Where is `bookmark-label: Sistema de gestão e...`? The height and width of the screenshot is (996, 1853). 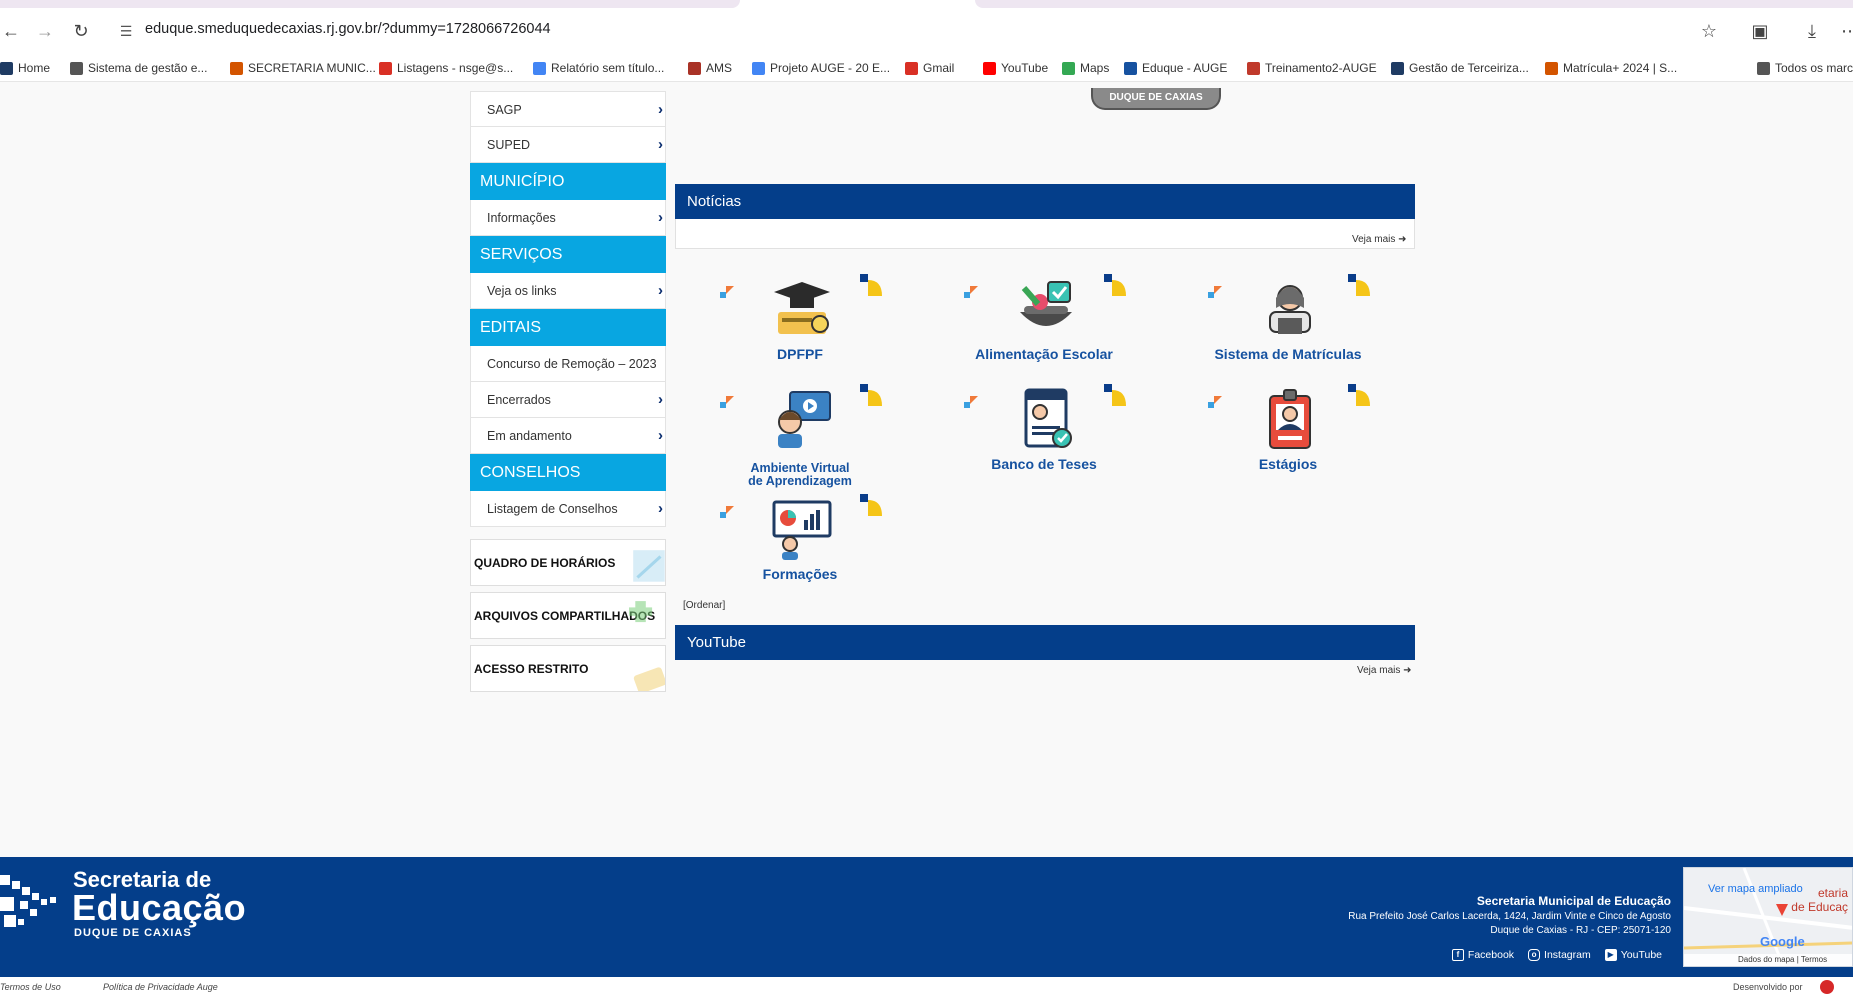 bookmark-label: Sistema de gestão e... is located at coordinates (148, 68).